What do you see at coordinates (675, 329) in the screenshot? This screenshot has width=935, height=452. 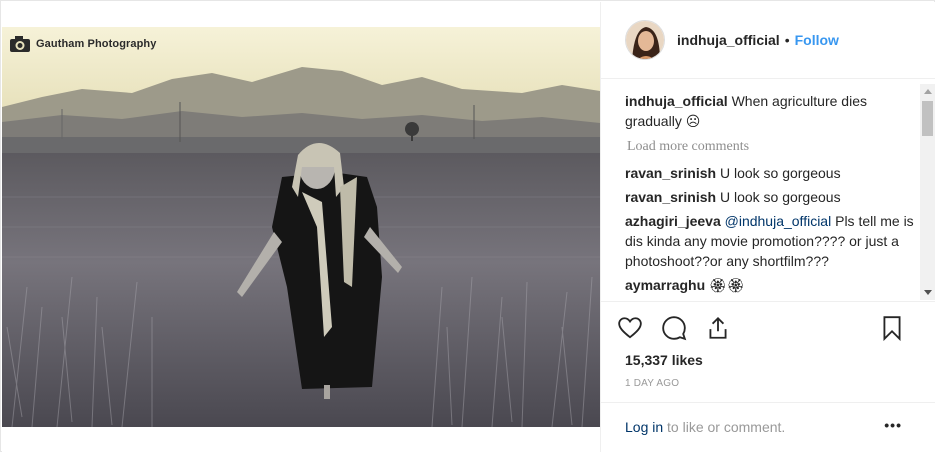 I see `comment-icon` at bounding box center [675, 329].